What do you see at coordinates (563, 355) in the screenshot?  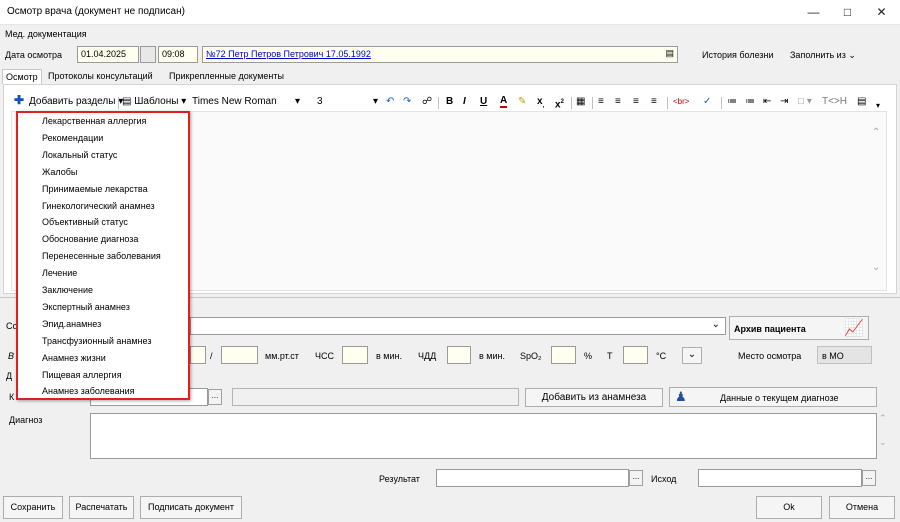 I see `spo2-input` at bounding box center [563, 355].